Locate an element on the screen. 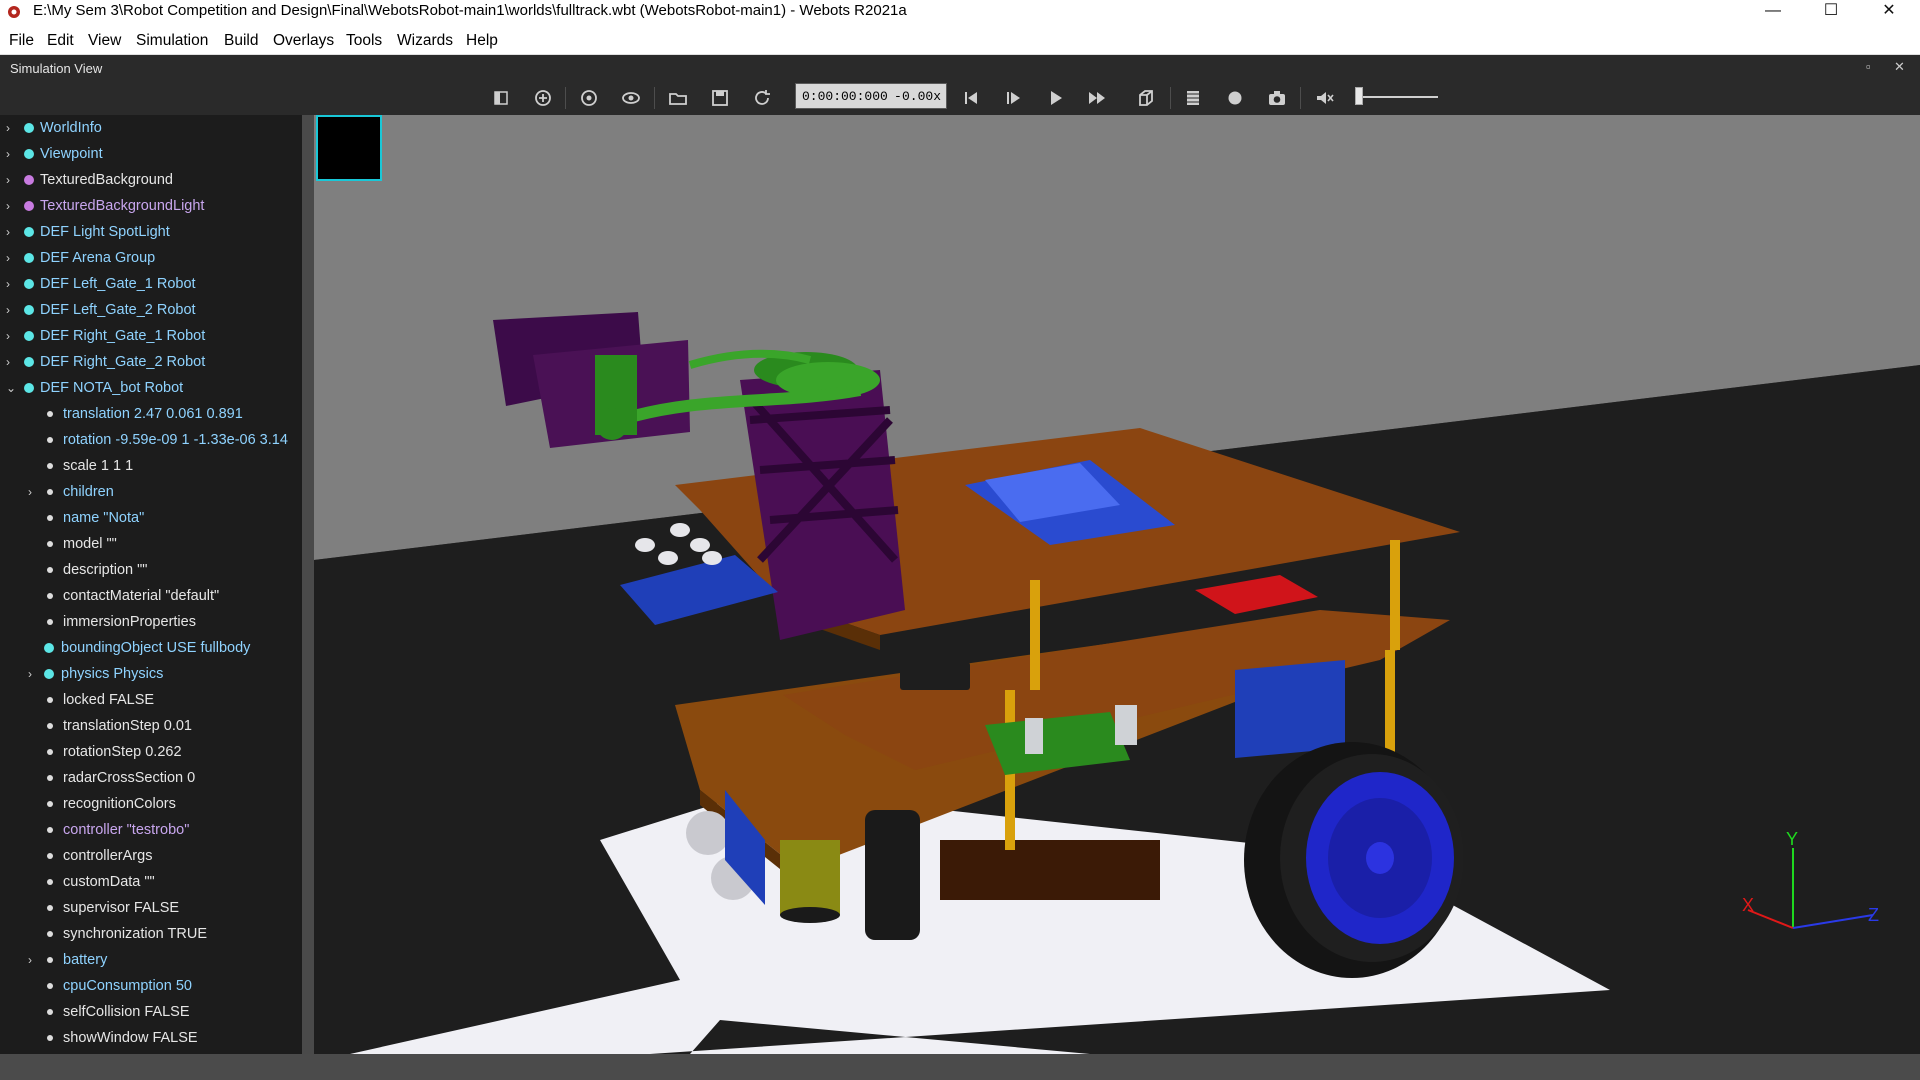  scene-tree-item: translation 2.47 0.061 0.891 is located at coordinates (150, 414).